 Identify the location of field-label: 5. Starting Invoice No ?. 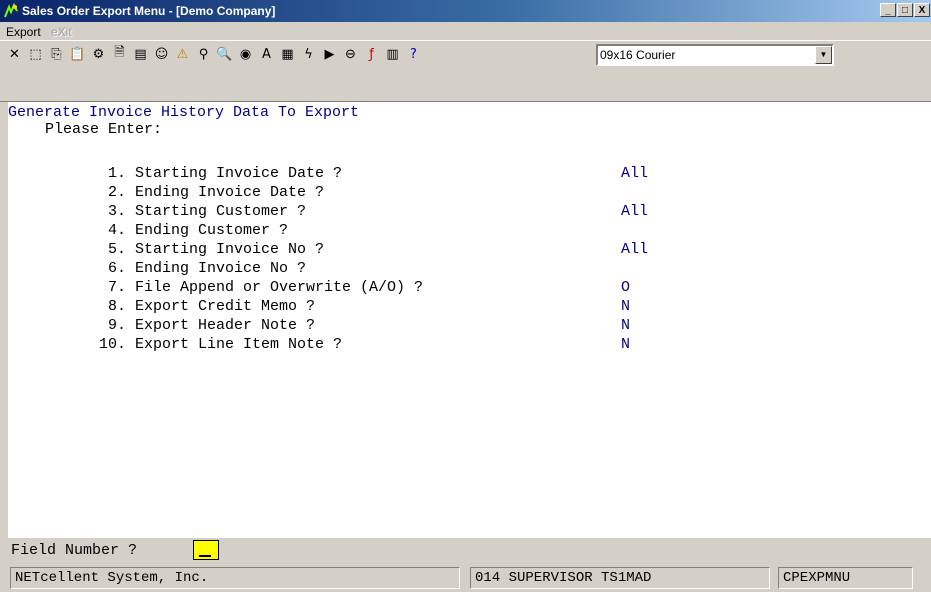
(212, 249).